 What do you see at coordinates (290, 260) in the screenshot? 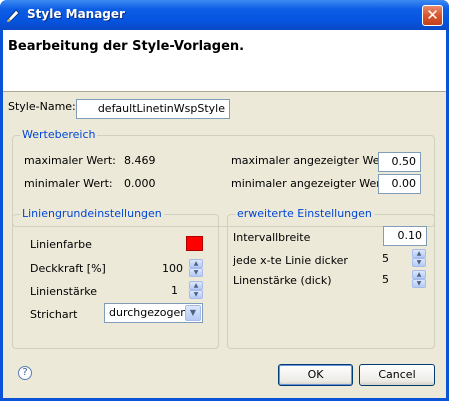
I see `every-nth-label: jede x-te Linie dicker` at bounding box center [290, 260].